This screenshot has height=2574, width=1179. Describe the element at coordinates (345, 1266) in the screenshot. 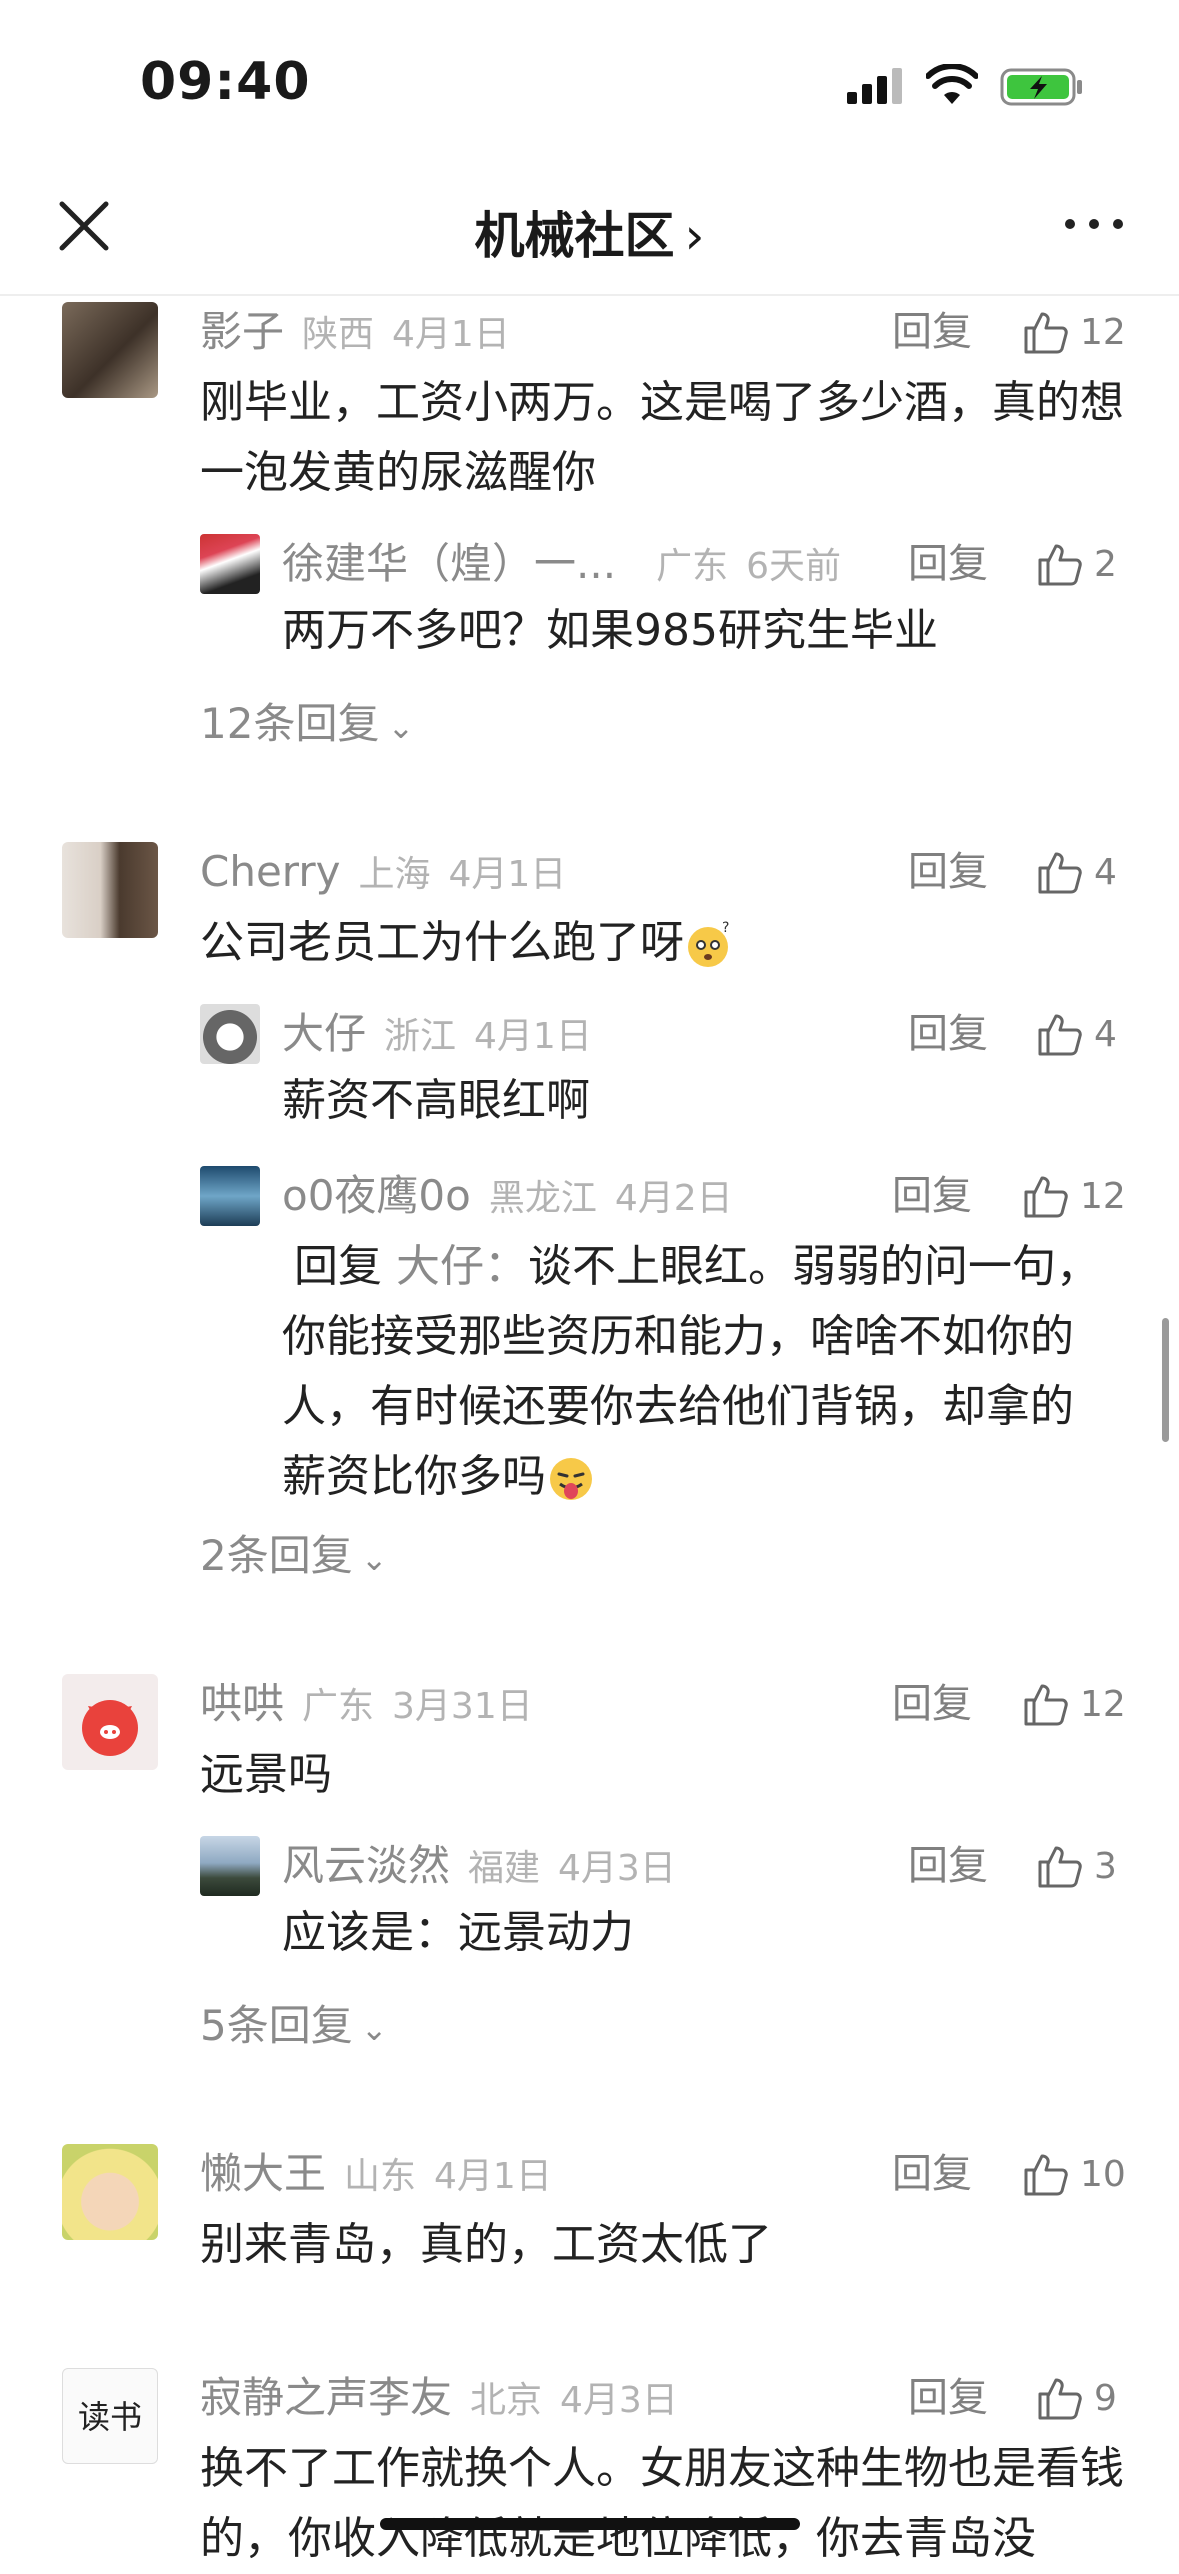

I see `reply-prefix: 回复` at that location.